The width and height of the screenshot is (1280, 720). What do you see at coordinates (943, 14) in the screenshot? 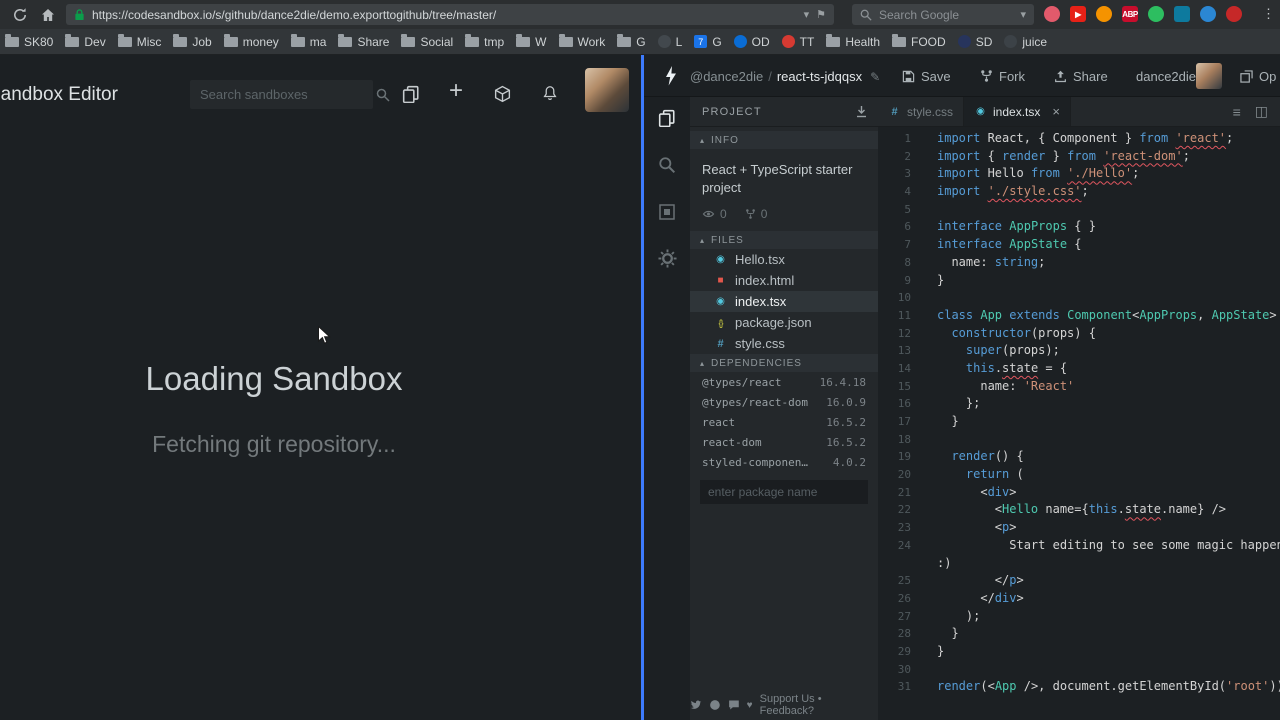
I see `browser-search-box: Search Google ▾` at bounding box center [943, 14].